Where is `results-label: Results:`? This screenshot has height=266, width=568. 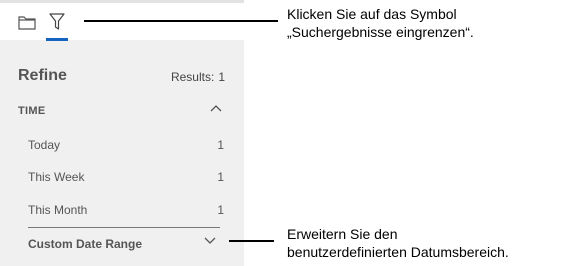 results-label: Results: is located at coordinates (192, 77).